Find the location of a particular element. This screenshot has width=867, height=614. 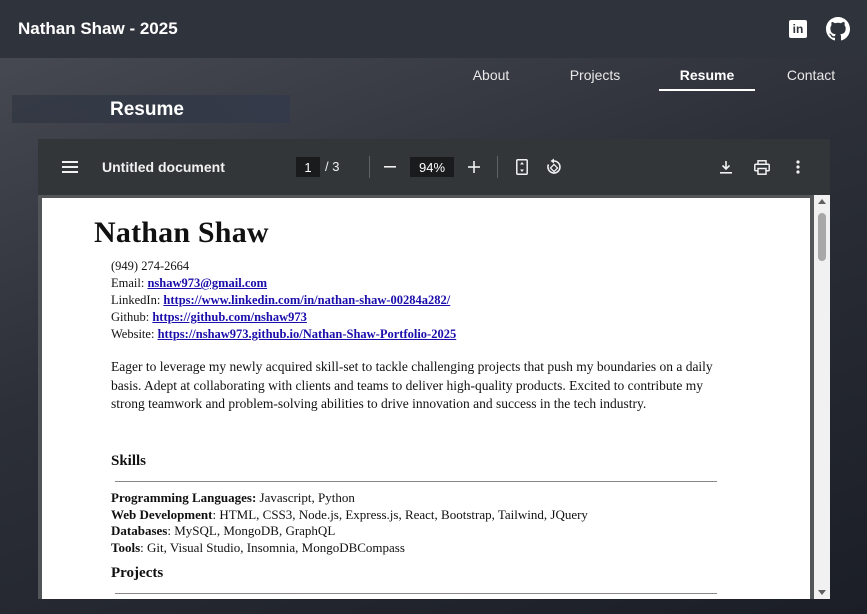

github-label: Github: is located at coordinates (132, 317).